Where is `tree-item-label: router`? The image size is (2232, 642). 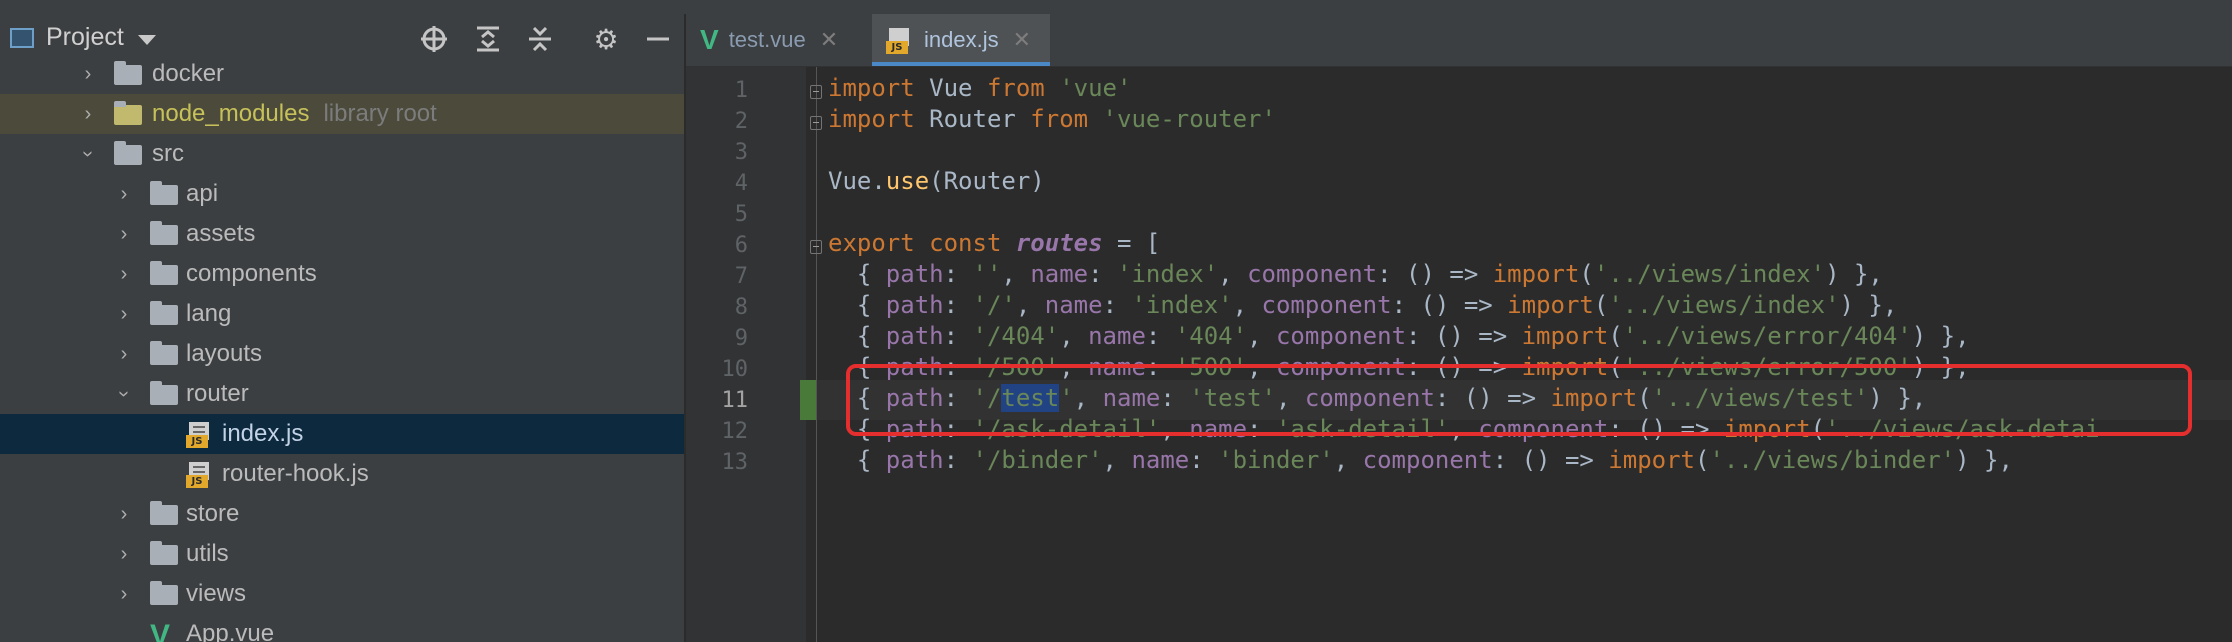 tree-item-label: router is located at coordinates (217, 393).